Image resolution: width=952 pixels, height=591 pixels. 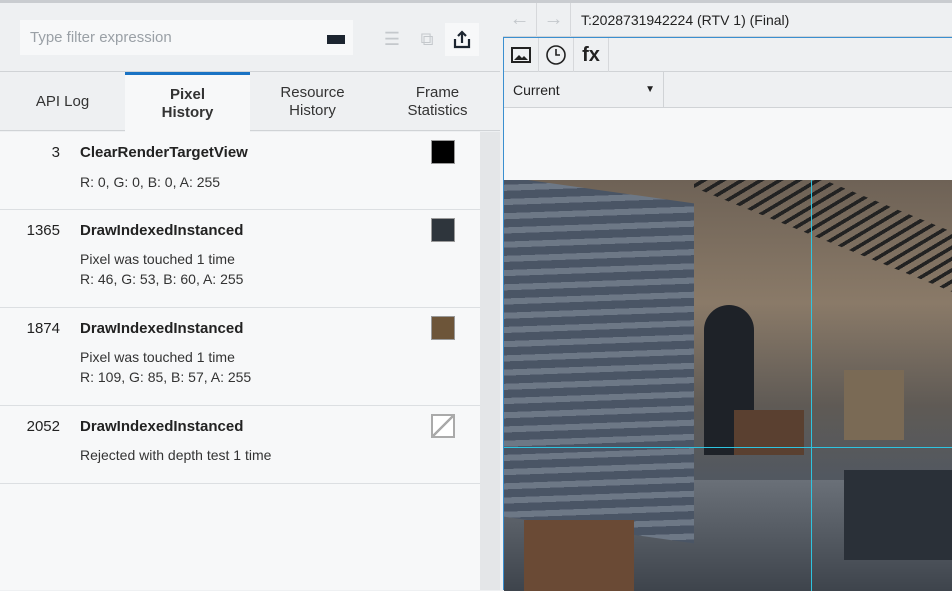 What do you see at coordinates (650, 89) in the screenshot?
I see `chevron-down-icon: ▼` at bounding box center [650, 89].